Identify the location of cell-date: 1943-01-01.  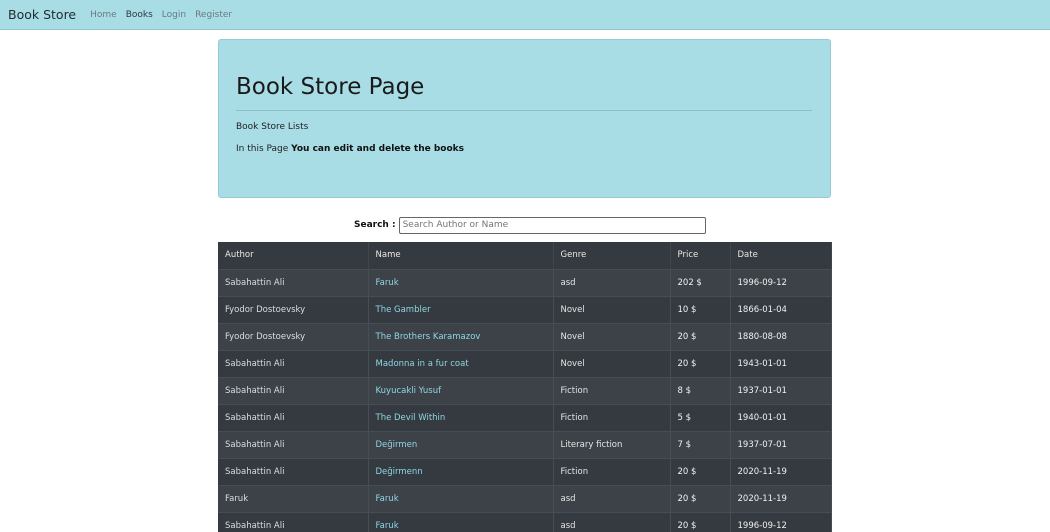
(781, 363).